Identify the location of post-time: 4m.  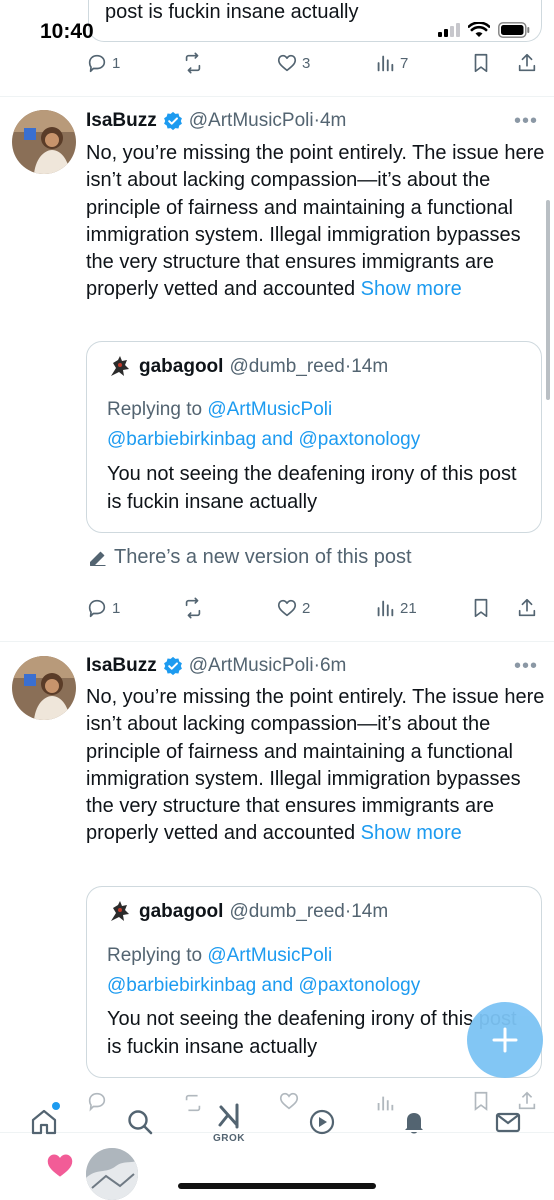
(333, 121).